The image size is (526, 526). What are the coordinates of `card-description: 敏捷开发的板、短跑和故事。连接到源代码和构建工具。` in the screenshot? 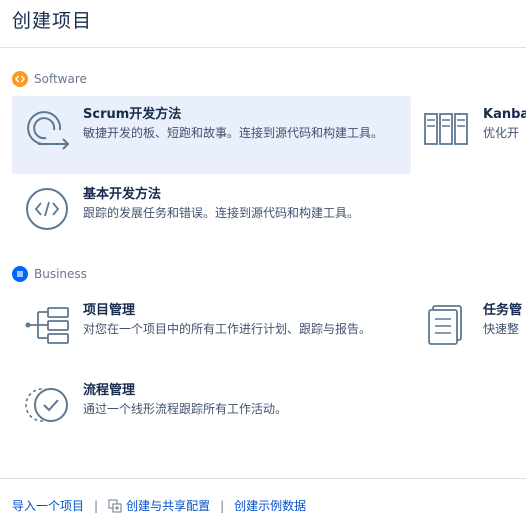 It's located at (233, 133).